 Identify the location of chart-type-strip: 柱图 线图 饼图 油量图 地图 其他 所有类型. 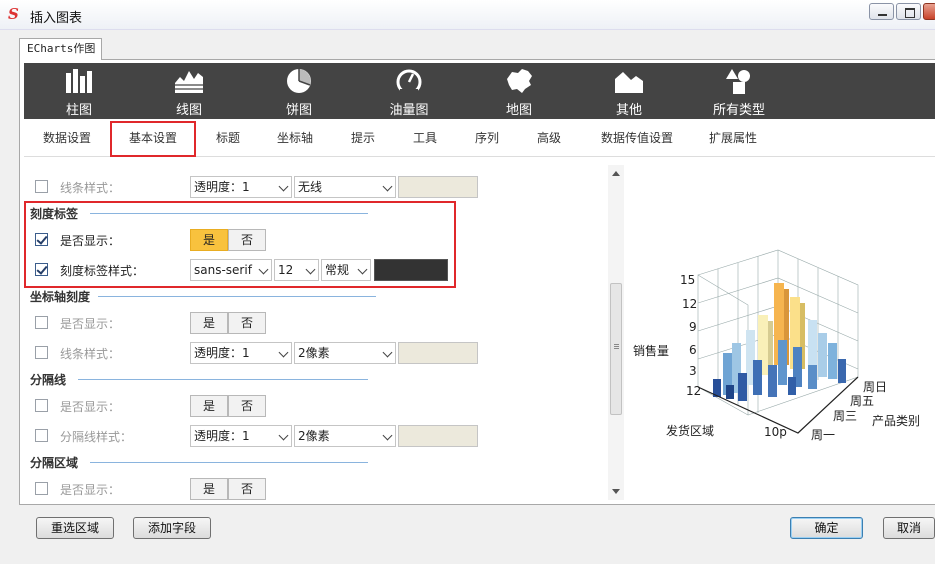
(479, 91).